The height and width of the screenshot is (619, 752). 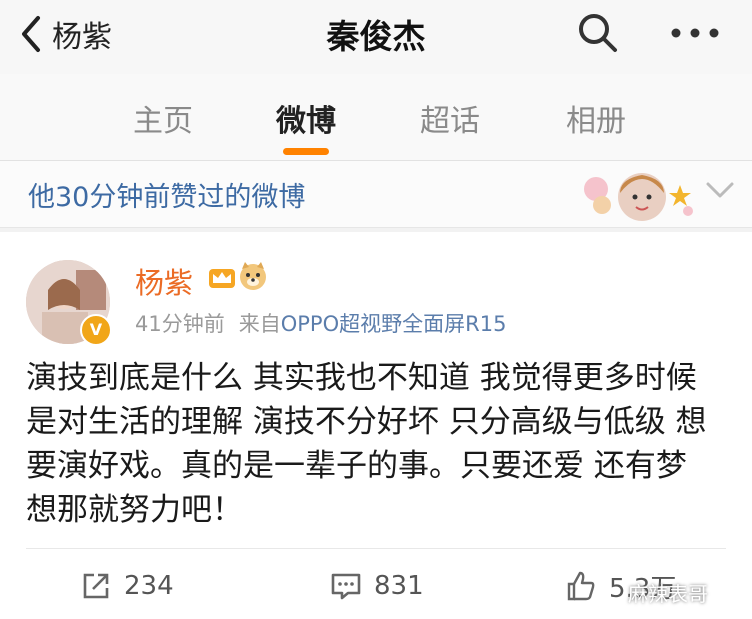 I want to click on profile-tabs: 主页 微博 超话 相册, so click(x=376, y=117).